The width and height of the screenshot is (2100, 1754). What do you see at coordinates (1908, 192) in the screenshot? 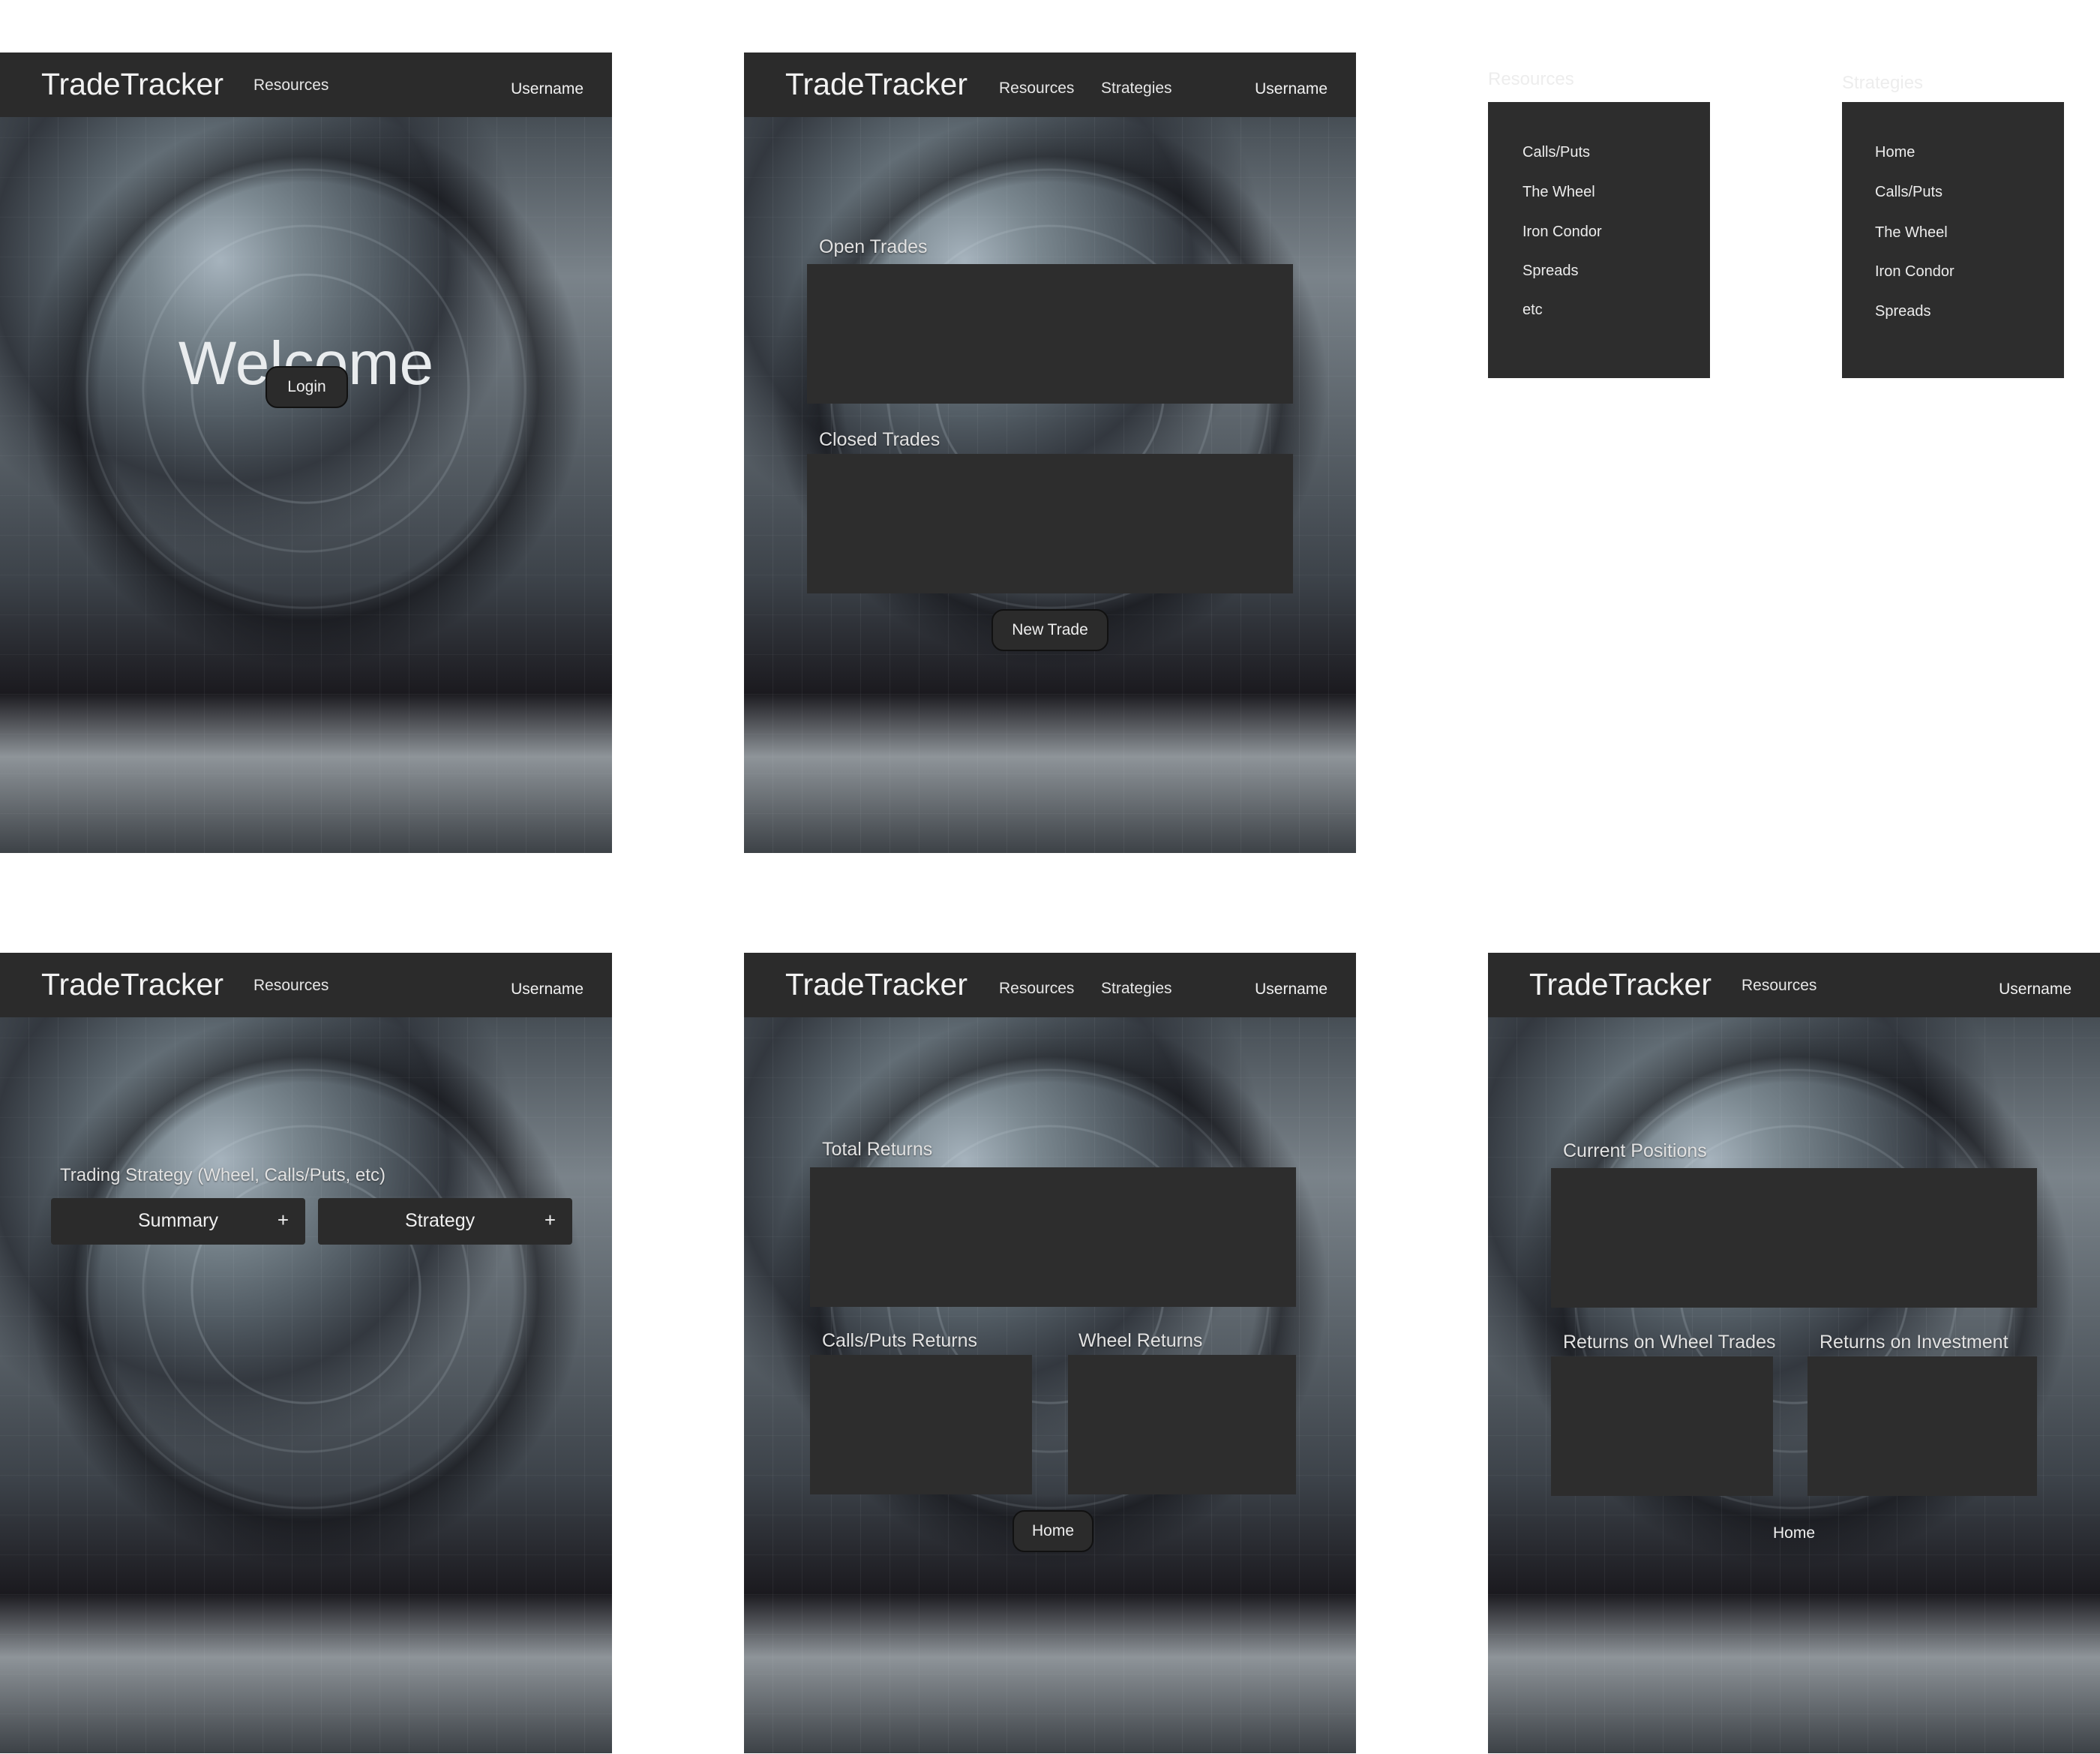
I see `strategies-item-calls-puts: Calls/Puts` at bounding box center [1908, 192].